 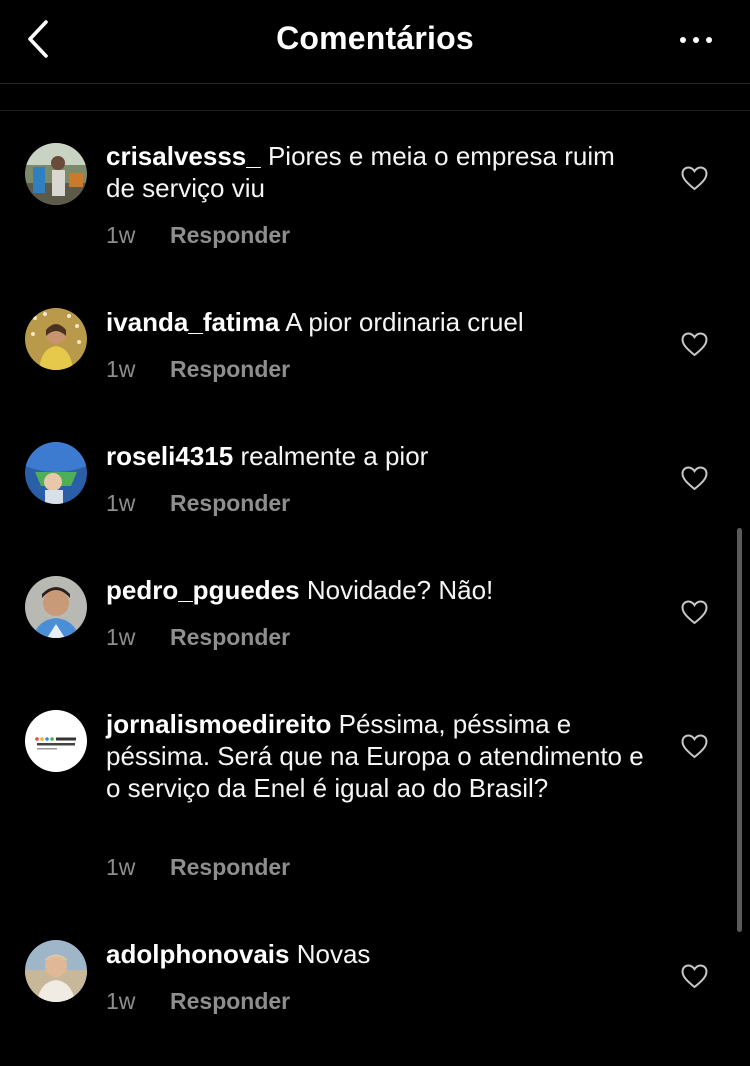 I want to click on comment-text: ivanda_fatima A pior ordinaria cruel, so click(x=376, y=322).